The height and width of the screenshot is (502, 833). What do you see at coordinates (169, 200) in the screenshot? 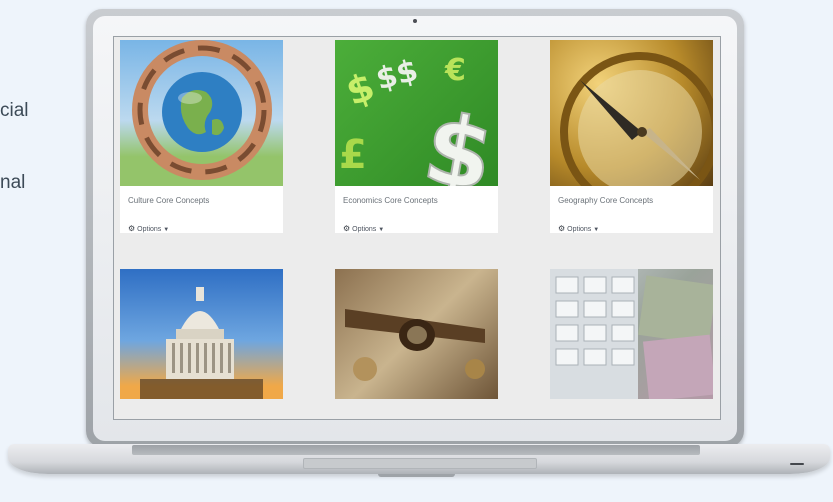
I see `course-title: Culture Core Concepts` at bounding box center [169, 200].